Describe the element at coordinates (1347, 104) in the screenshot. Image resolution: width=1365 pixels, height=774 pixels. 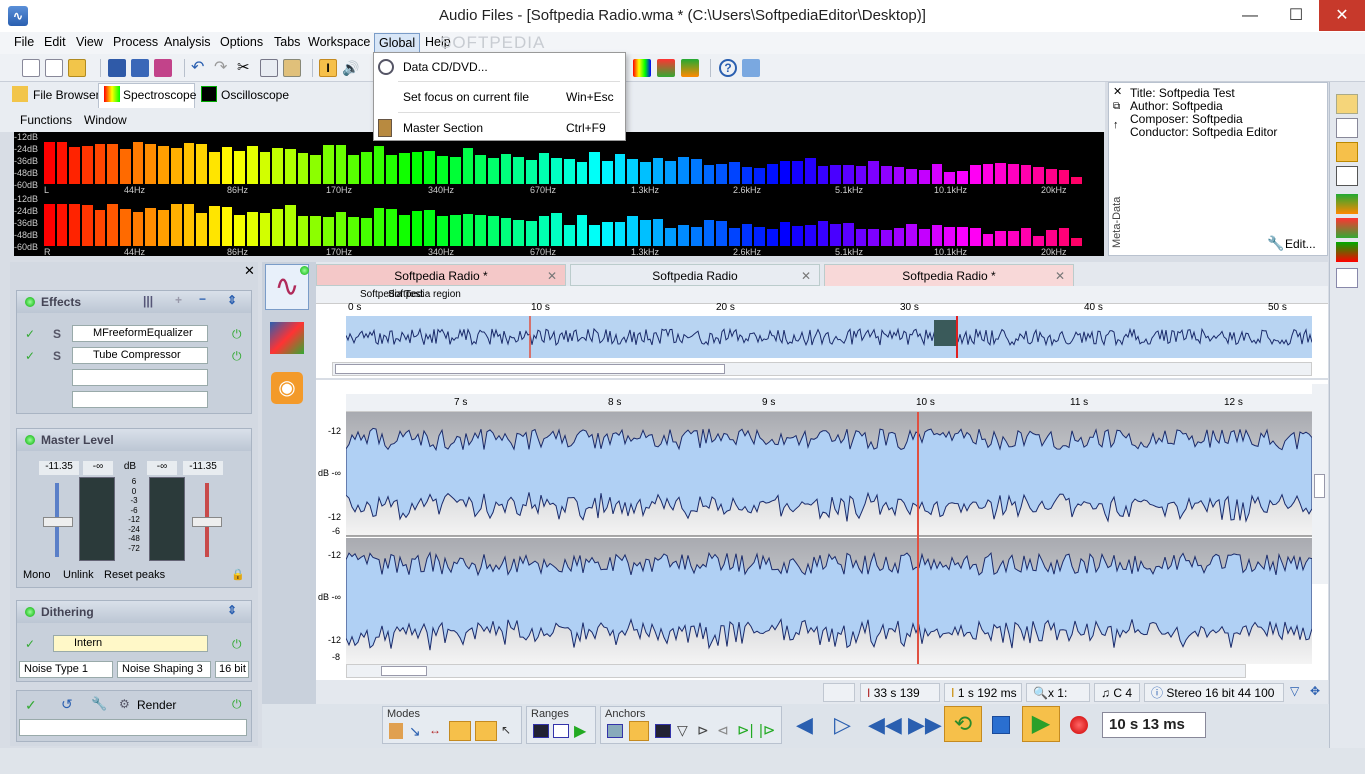
I see `browser-icon` at that location.